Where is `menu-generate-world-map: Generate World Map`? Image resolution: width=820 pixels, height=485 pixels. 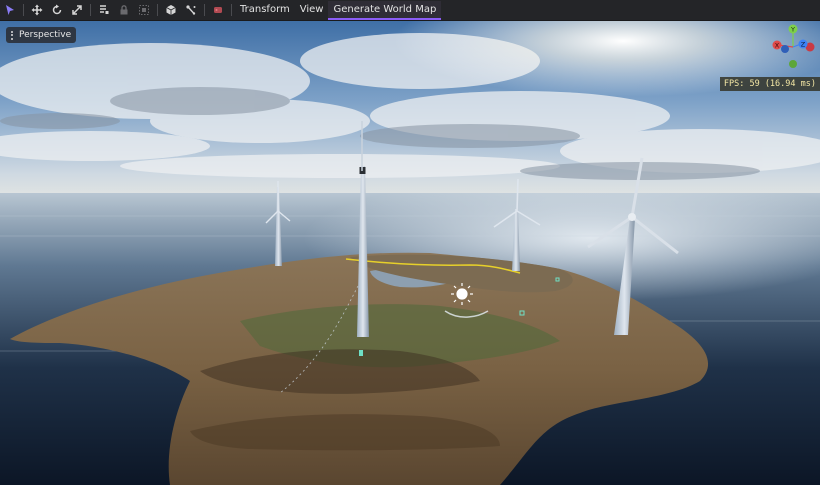 menu-generate-world-map: Generate World Map is located at coordinates (385, 10).